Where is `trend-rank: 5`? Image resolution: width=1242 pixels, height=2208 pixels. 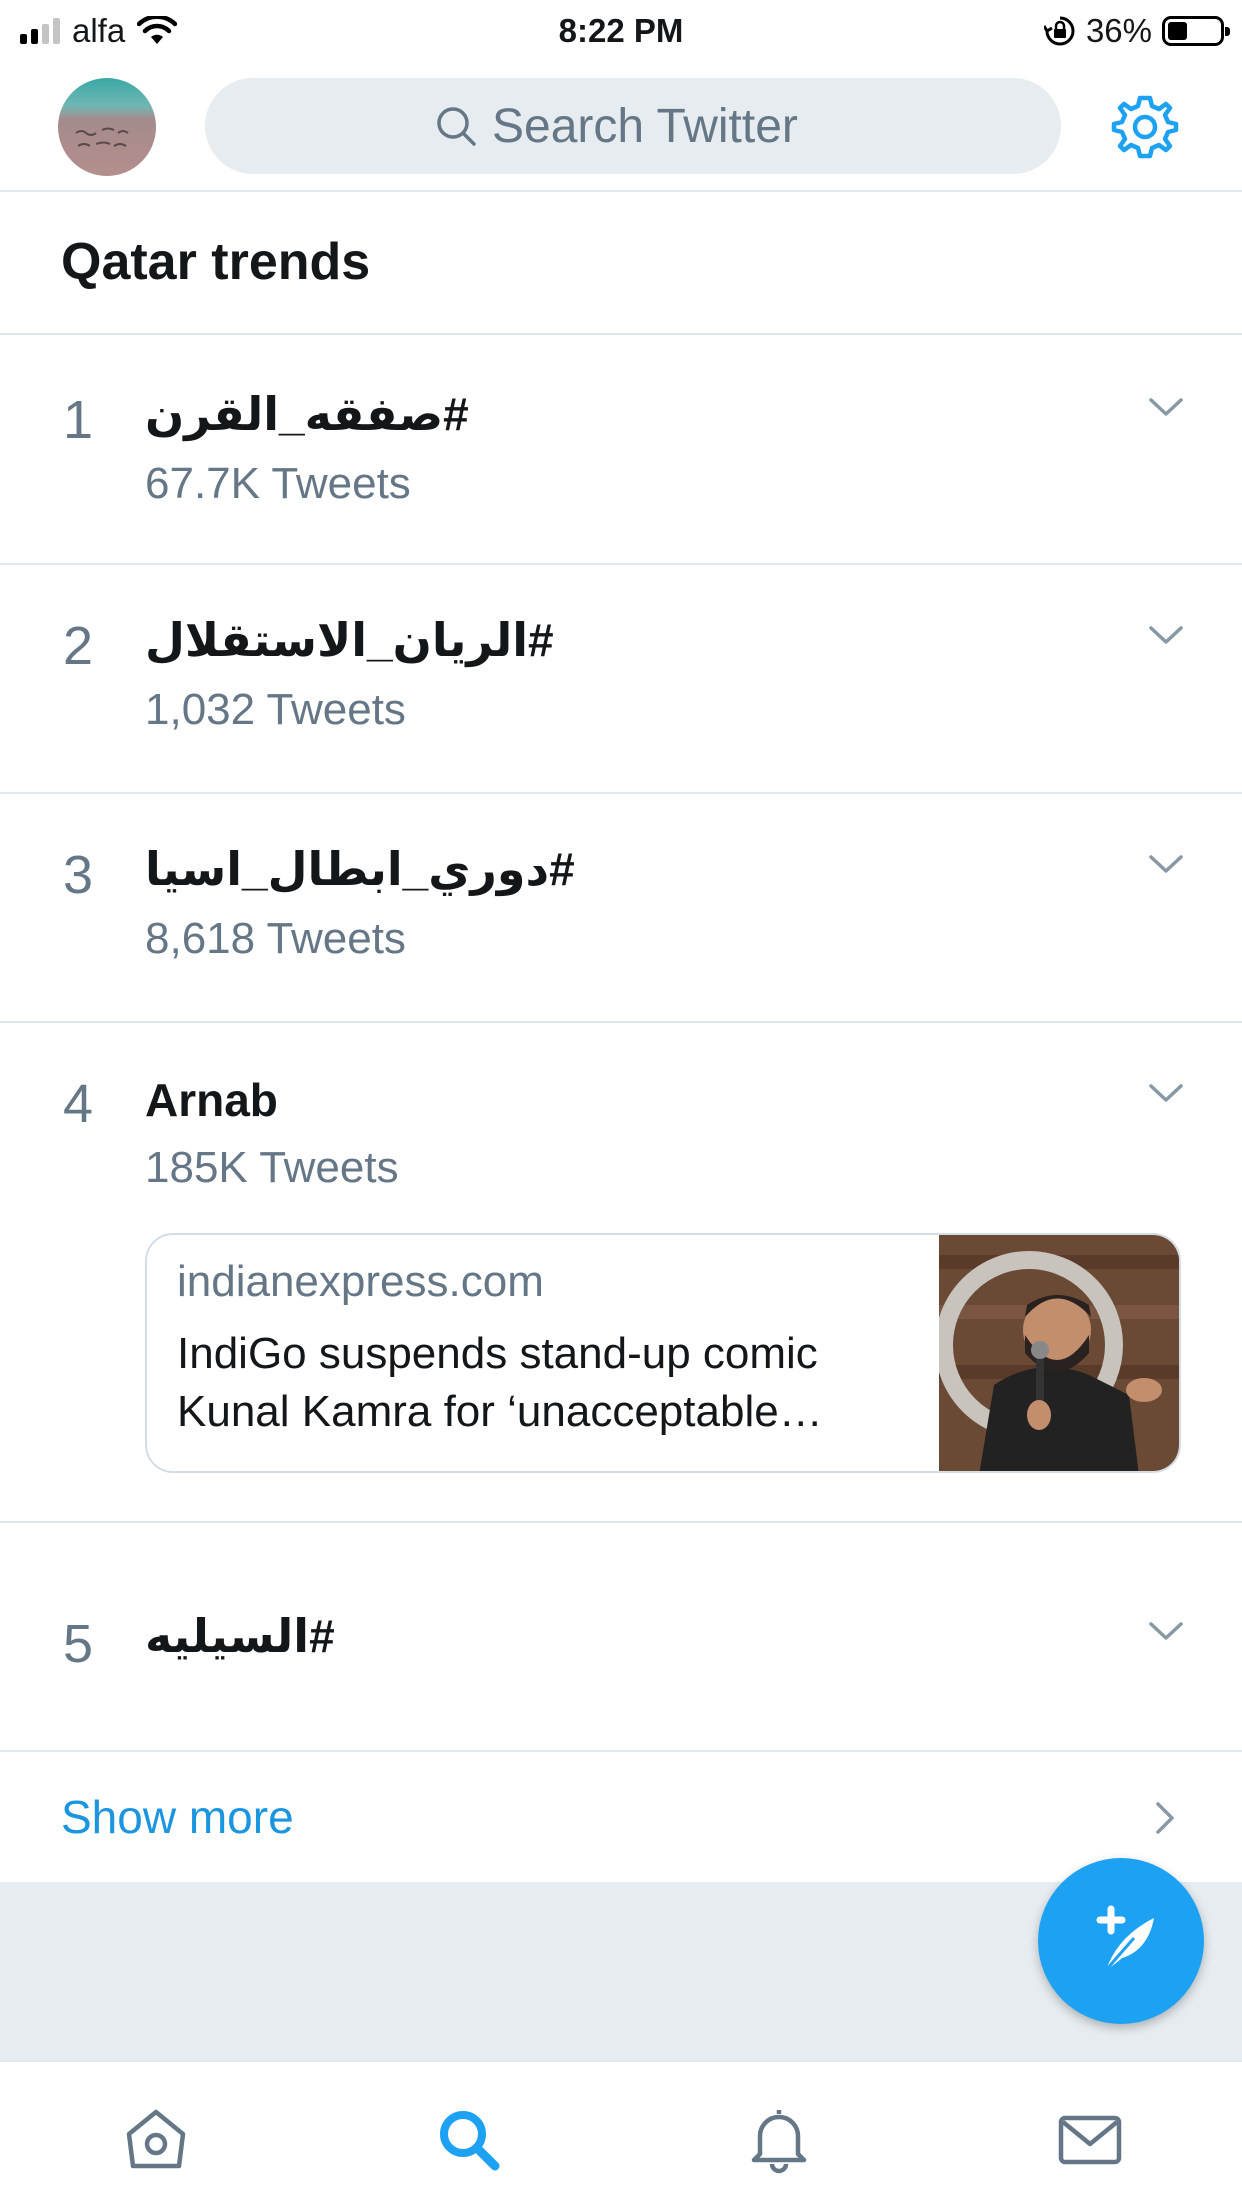
trend-rank: 5 is located at coordinates (78, 1644).